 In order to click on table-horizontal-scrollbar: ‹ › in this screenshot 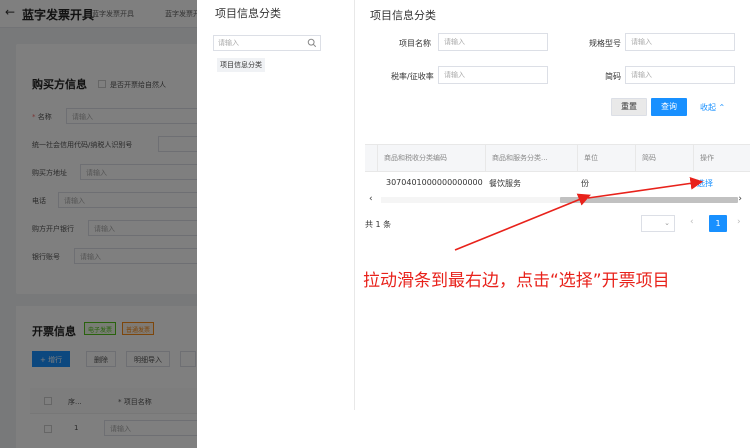, I will do `click(557, 199)`.